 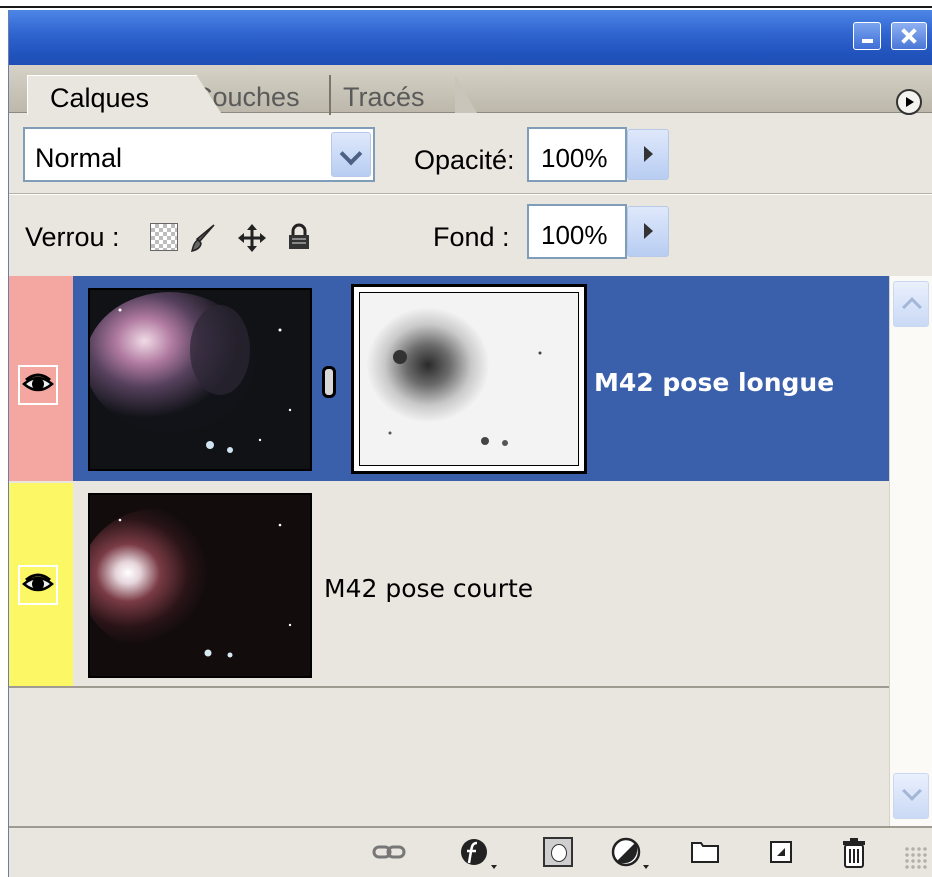 What do you see at coordinates (125, 95) in the screenshot?
I see `tab-calques: Calques` at bounding box center [125, 95].